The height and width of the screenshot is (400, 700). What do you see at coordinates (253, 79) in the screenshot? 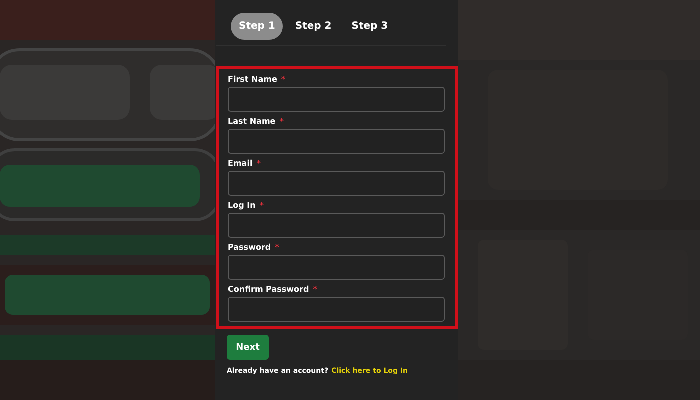
I see `field-label: First Name` at bounding box center [253, 79].